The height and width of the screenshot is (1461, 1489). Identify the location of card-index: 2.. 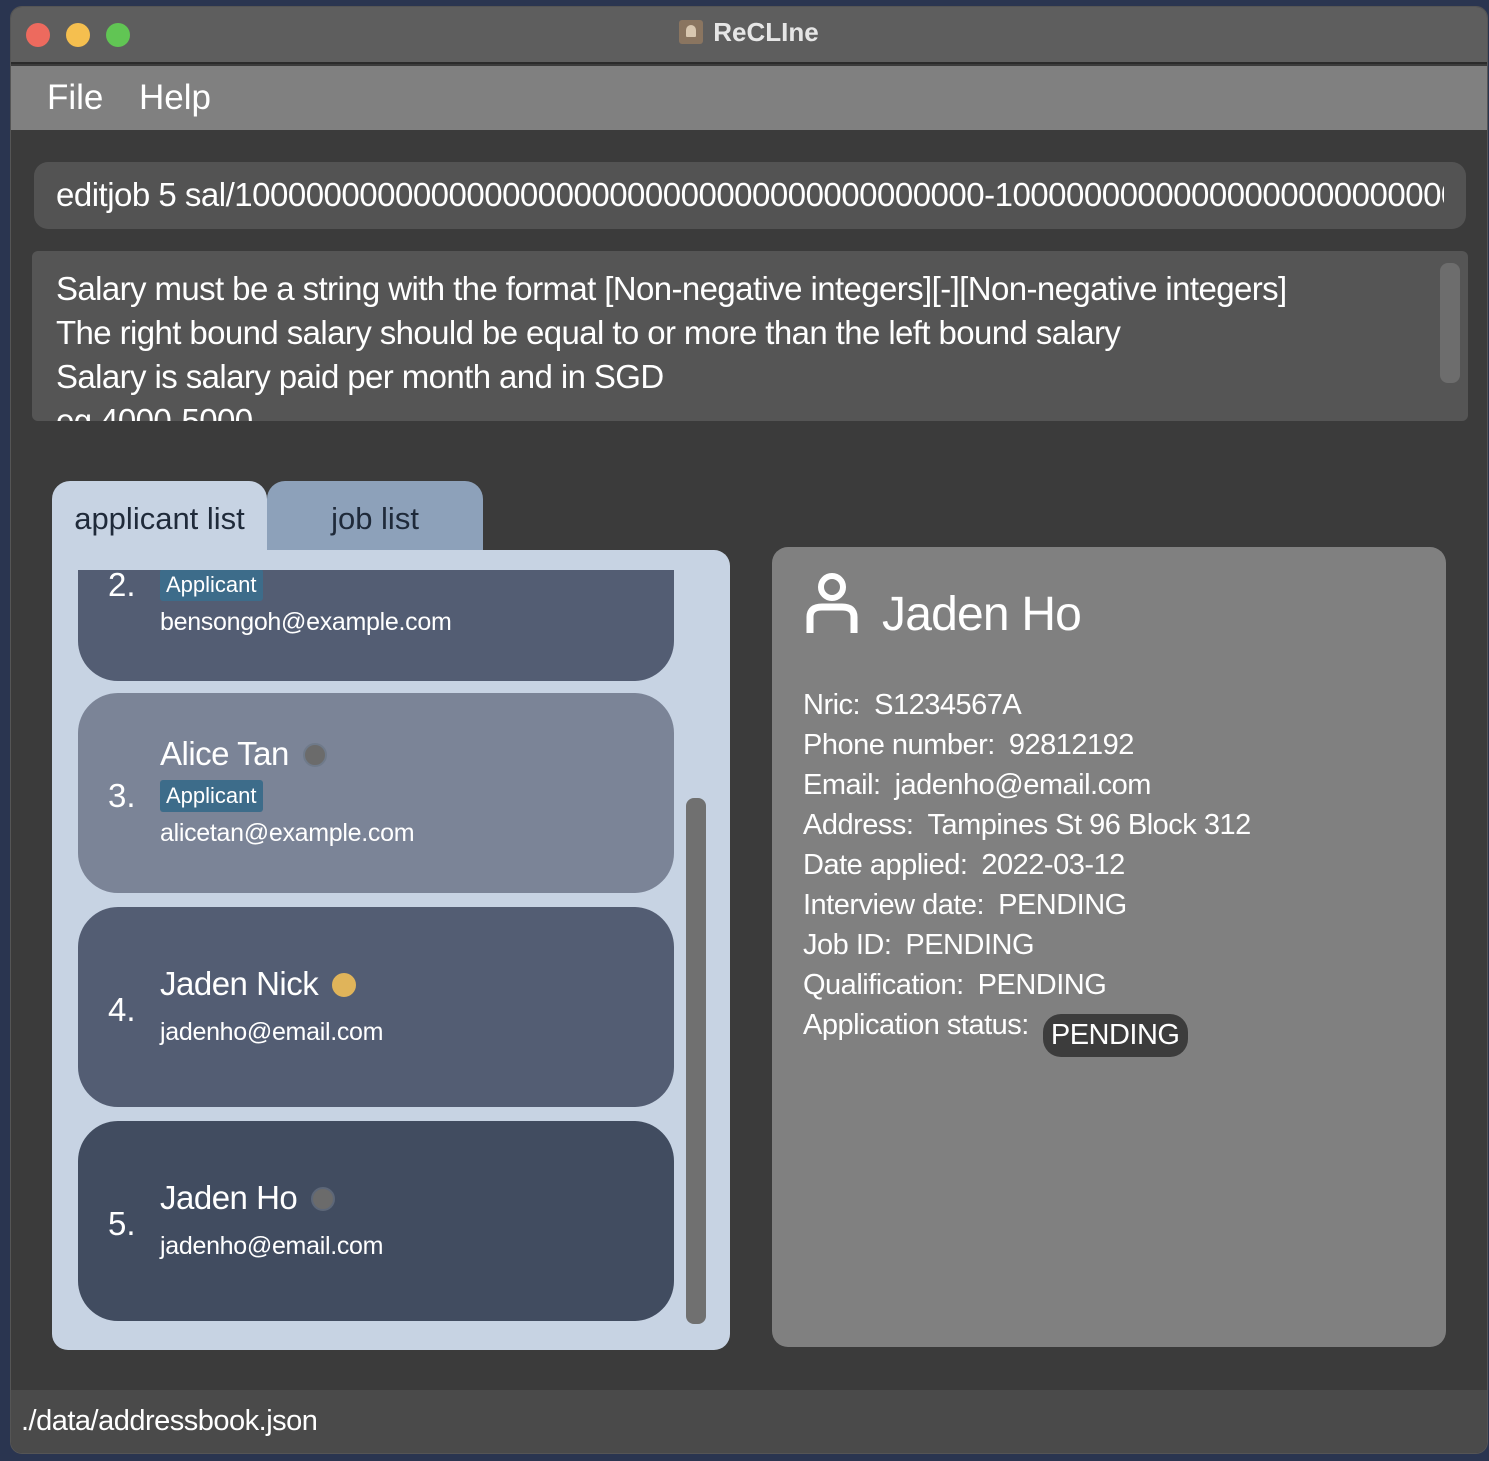
(122, 586).